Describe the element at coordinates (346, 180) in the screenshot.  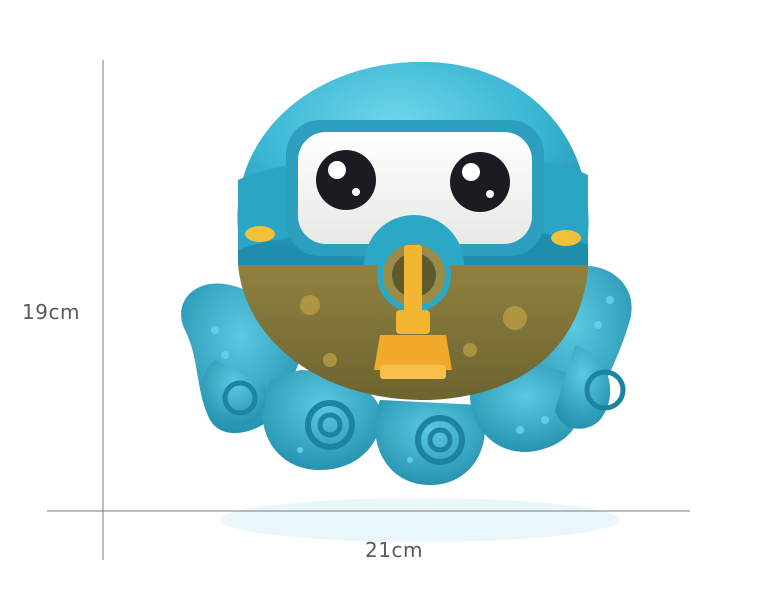
I see `left-eye` at that location.